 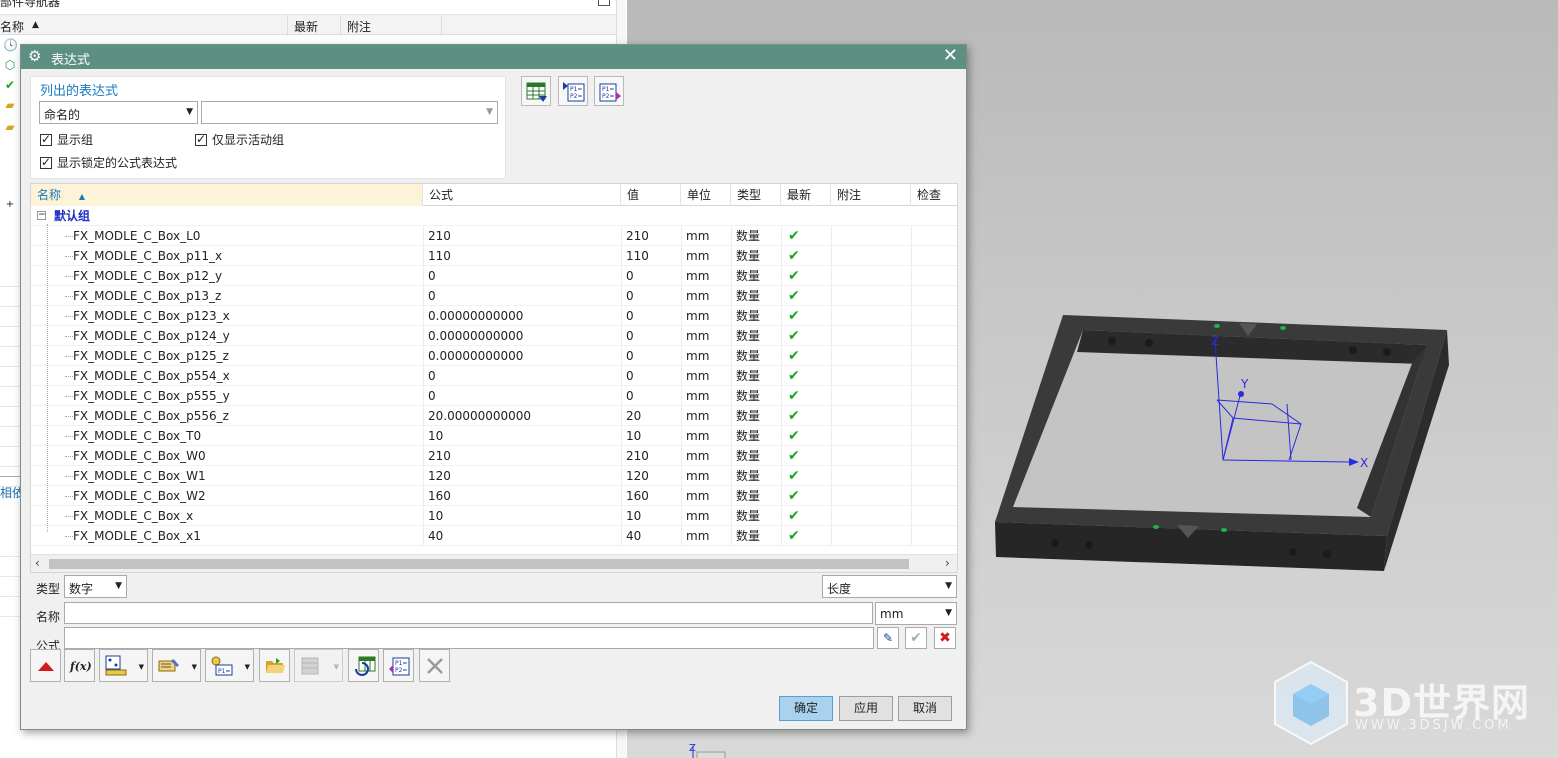 What do you see at coordinates (71, 60) in the screenshot?
I see `dialog-title: 表达式` at bounding box center [71, 60].